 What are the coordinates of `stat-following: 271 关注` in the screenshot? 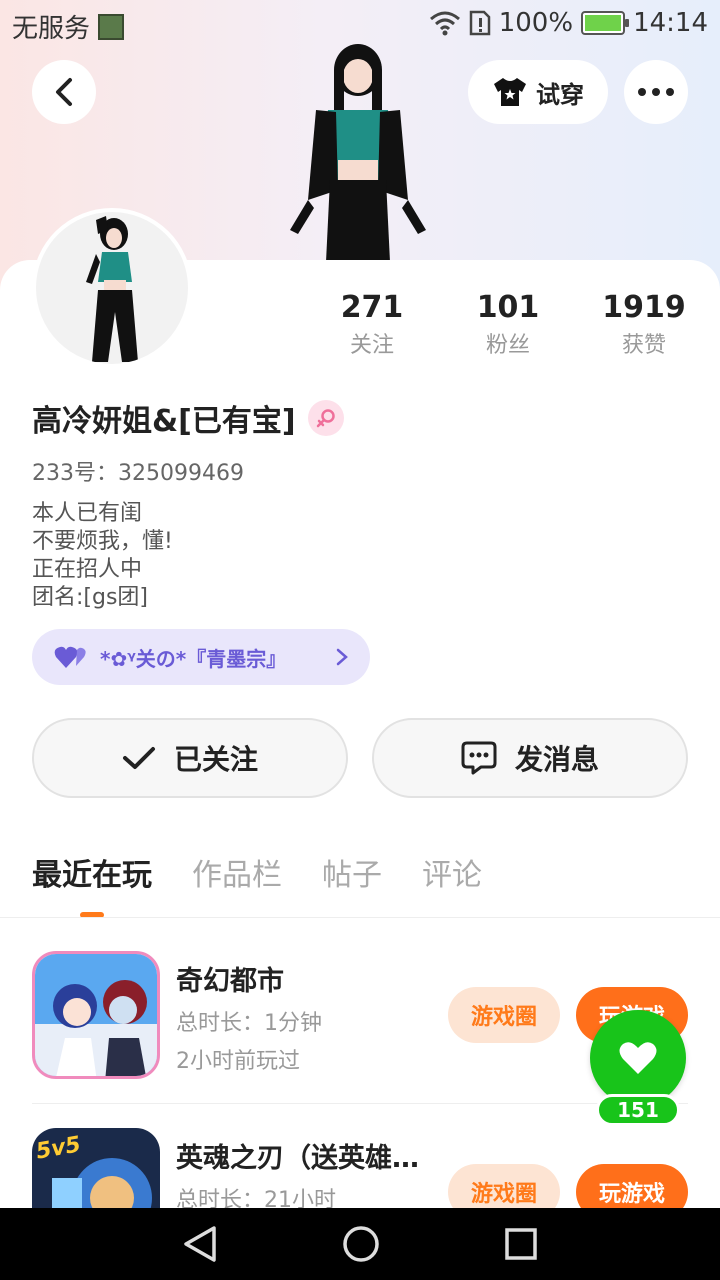 It's located at (372, 328).